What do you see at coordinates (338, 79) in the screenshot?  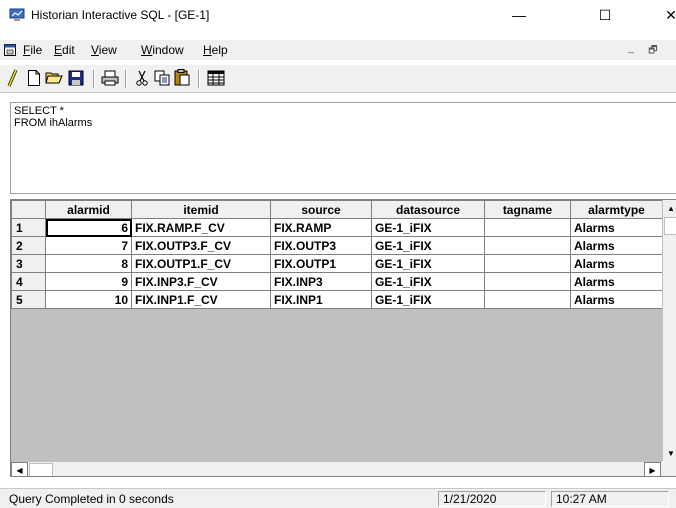 I see `toolbar` at bounding box center [338, 79].